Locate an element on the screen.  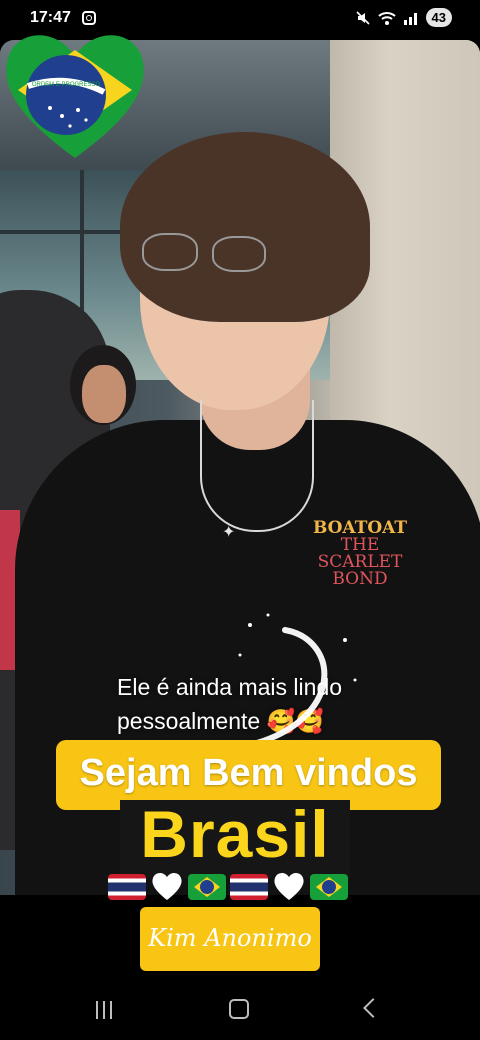
pendant-icon: ✦ is located at coordinates (229, 532).